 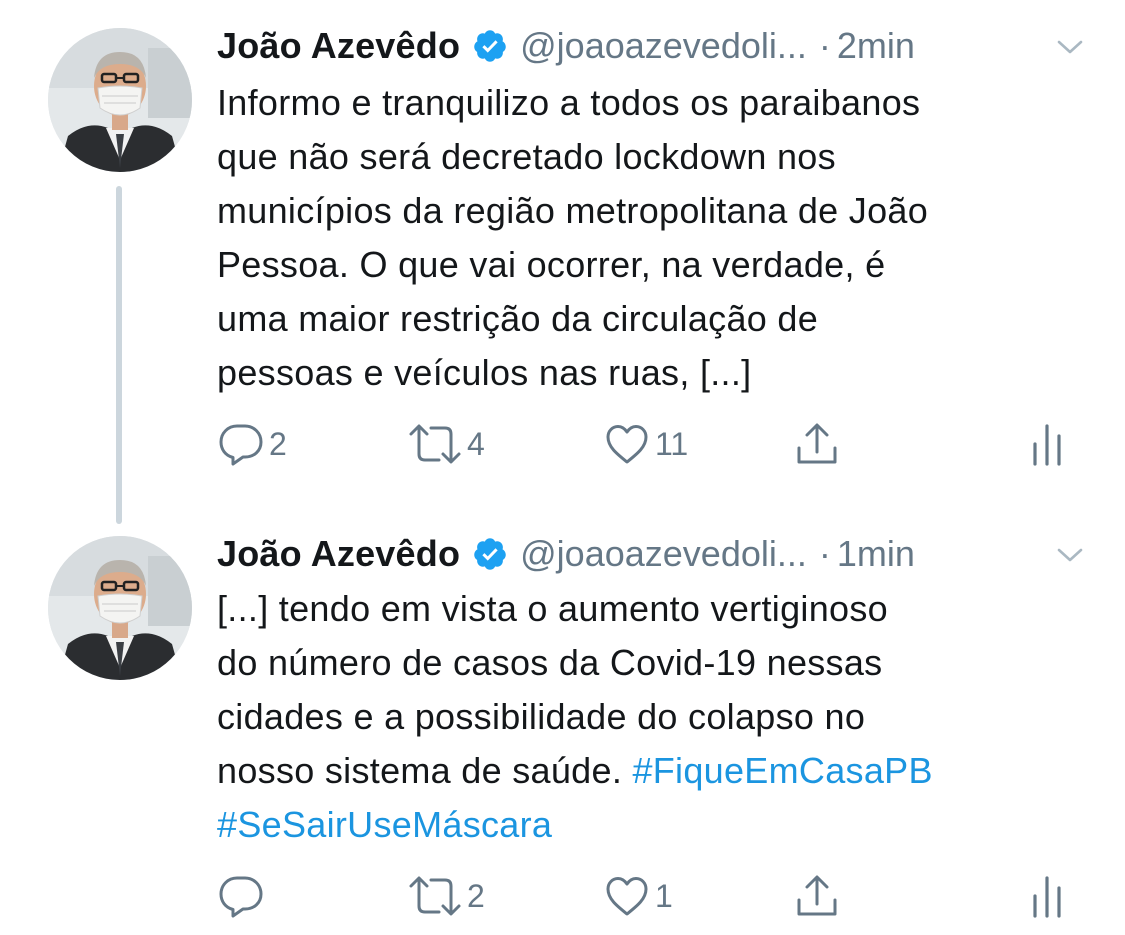 What do you see at coordinates (384, 824) in the screenshot?
I see `hashtag-link: #SeSairUseMáscara` at bounding box center [384, 824].